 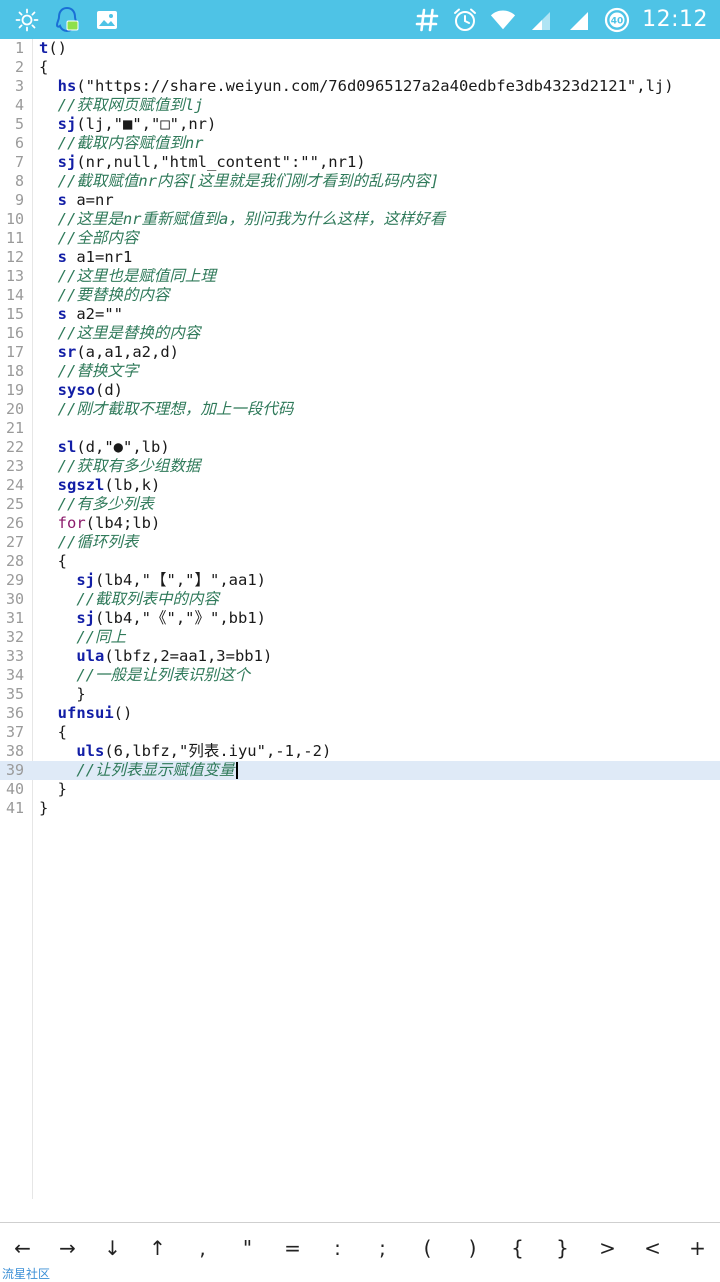 I want to click on code-line: 32 //同上, so click(x=360, y=637).